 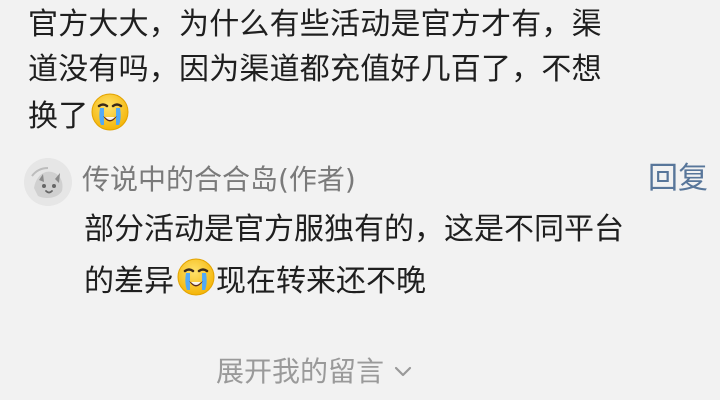 I want to click on reply-line: 的差异 现在转来还不晚, so click(x=399, y=282).